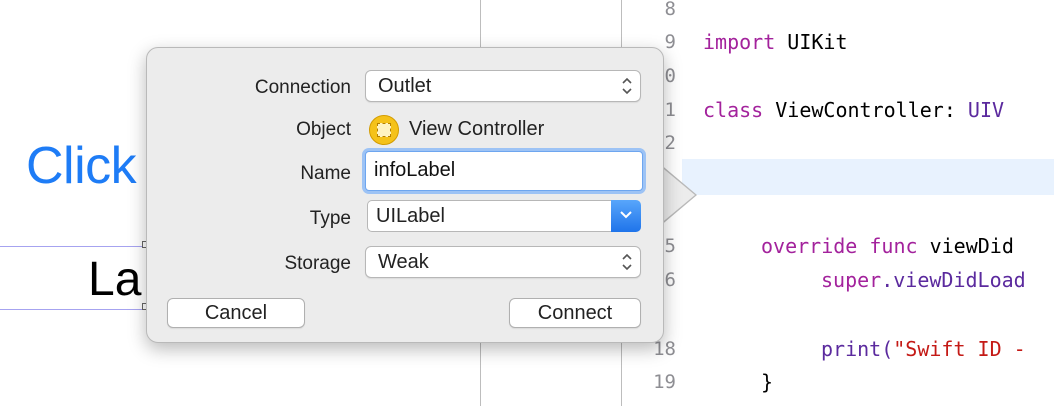  I want to click on type-combobox: UILabel, so click(505, 216).